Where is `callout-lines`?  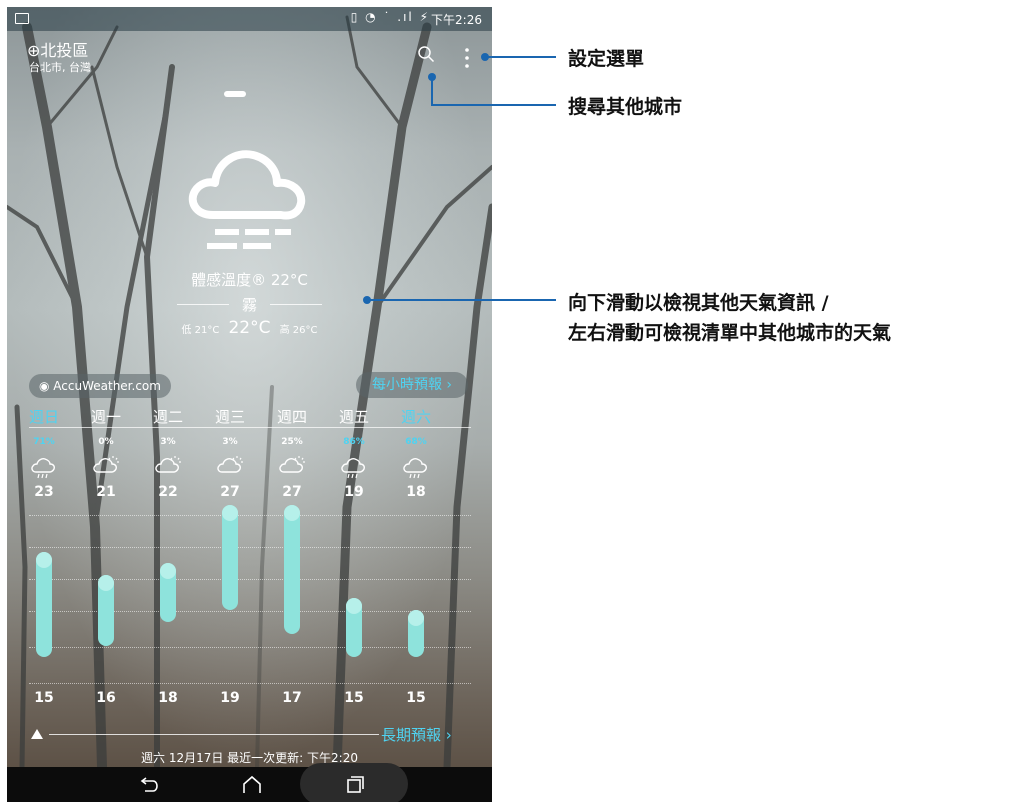 callout-lines is located at coordinates (459, 178).